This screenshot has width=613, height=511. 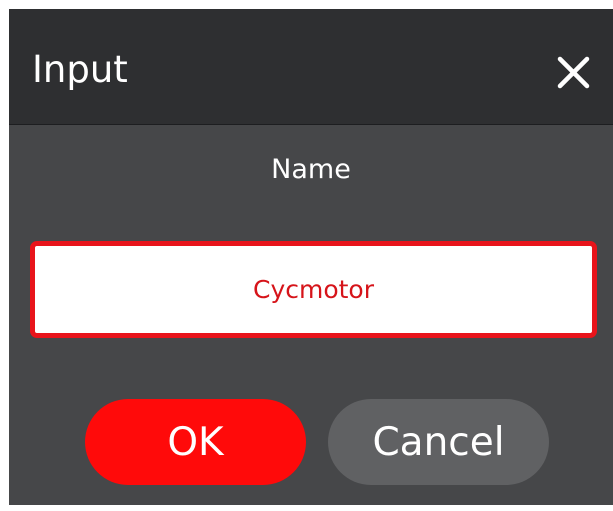 I want to click on dialog-title: Input, so click(x=80, y=69).